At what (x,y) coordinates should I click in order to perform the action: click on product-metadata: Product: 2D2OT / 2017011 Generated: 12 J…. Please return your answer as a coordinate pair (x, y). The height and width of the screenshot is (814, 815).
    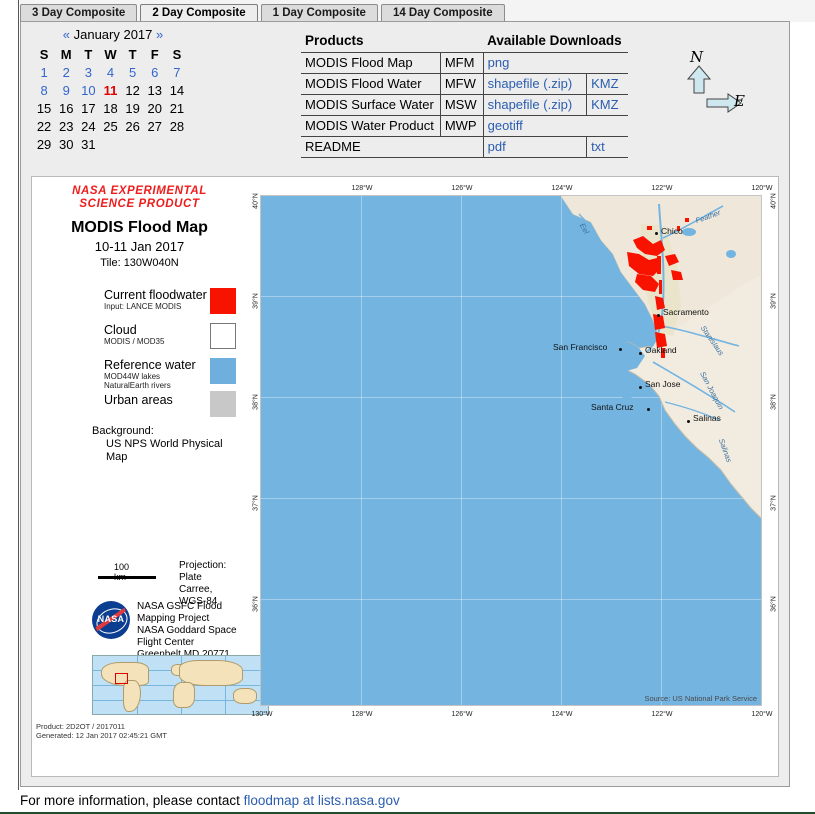
    Looking at the image, I should click on (101, 731).